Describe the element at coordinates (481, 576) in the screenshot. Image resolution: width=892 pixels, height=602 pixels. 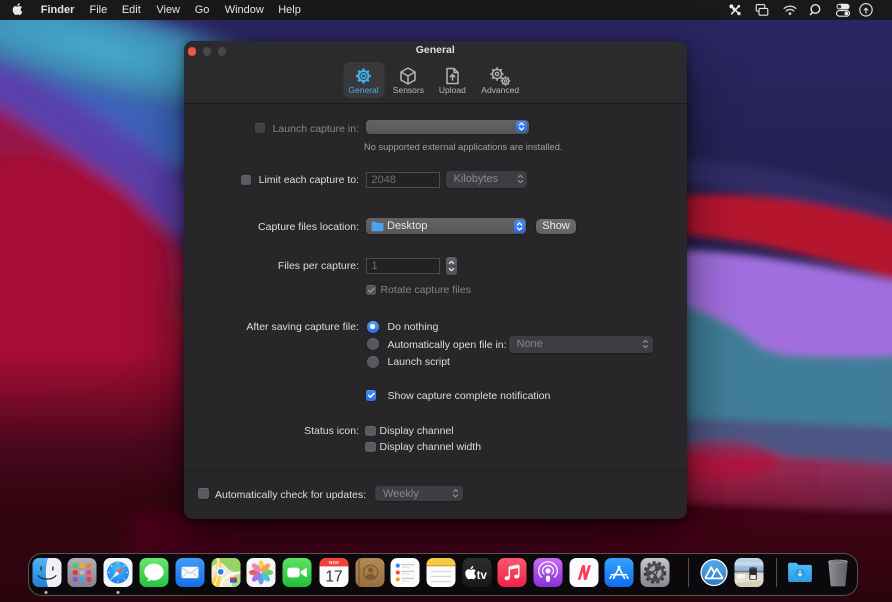
I see `svg-text: tv` at that location.